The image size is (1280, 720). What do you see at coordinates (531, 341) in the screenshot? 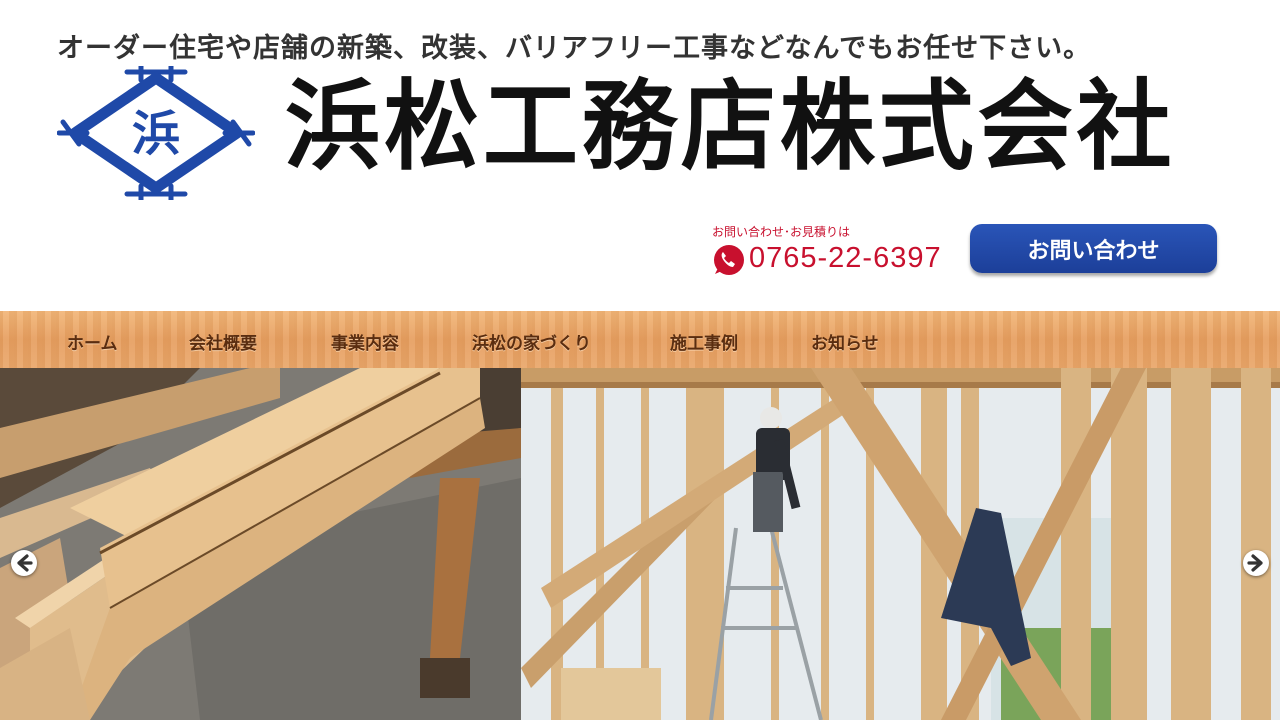
I see `nav-item-house-building: 浜松の家づくり` at bounding box center [531, 341].